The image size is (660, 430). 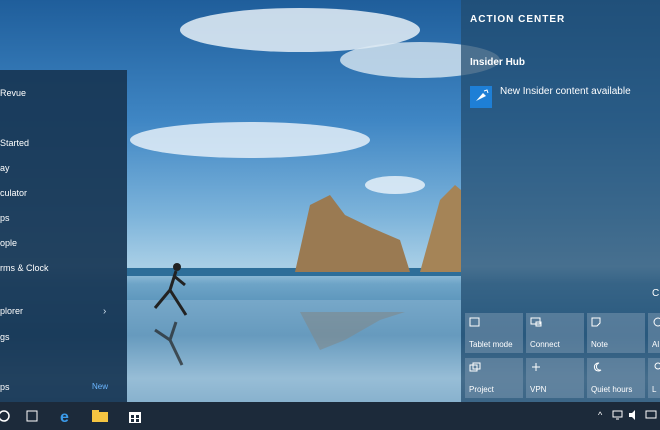 I want to click on tile-note: Note, so click(x=616, y=333).